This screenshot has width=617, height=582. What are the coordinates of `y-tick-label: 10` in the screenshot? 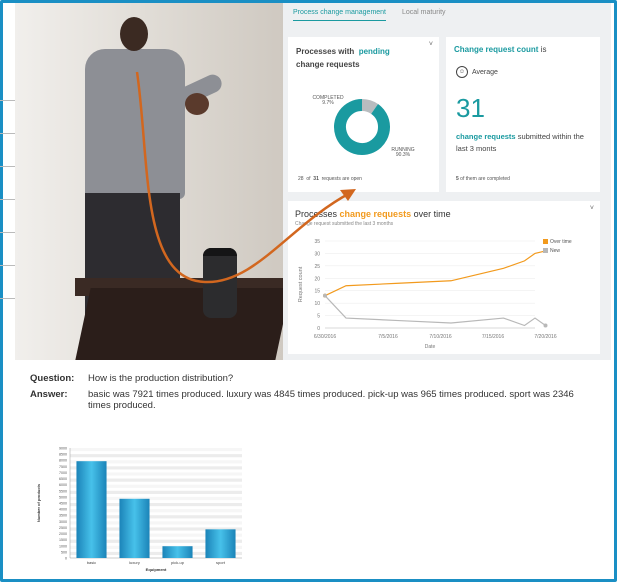 It's located at (317, 304).